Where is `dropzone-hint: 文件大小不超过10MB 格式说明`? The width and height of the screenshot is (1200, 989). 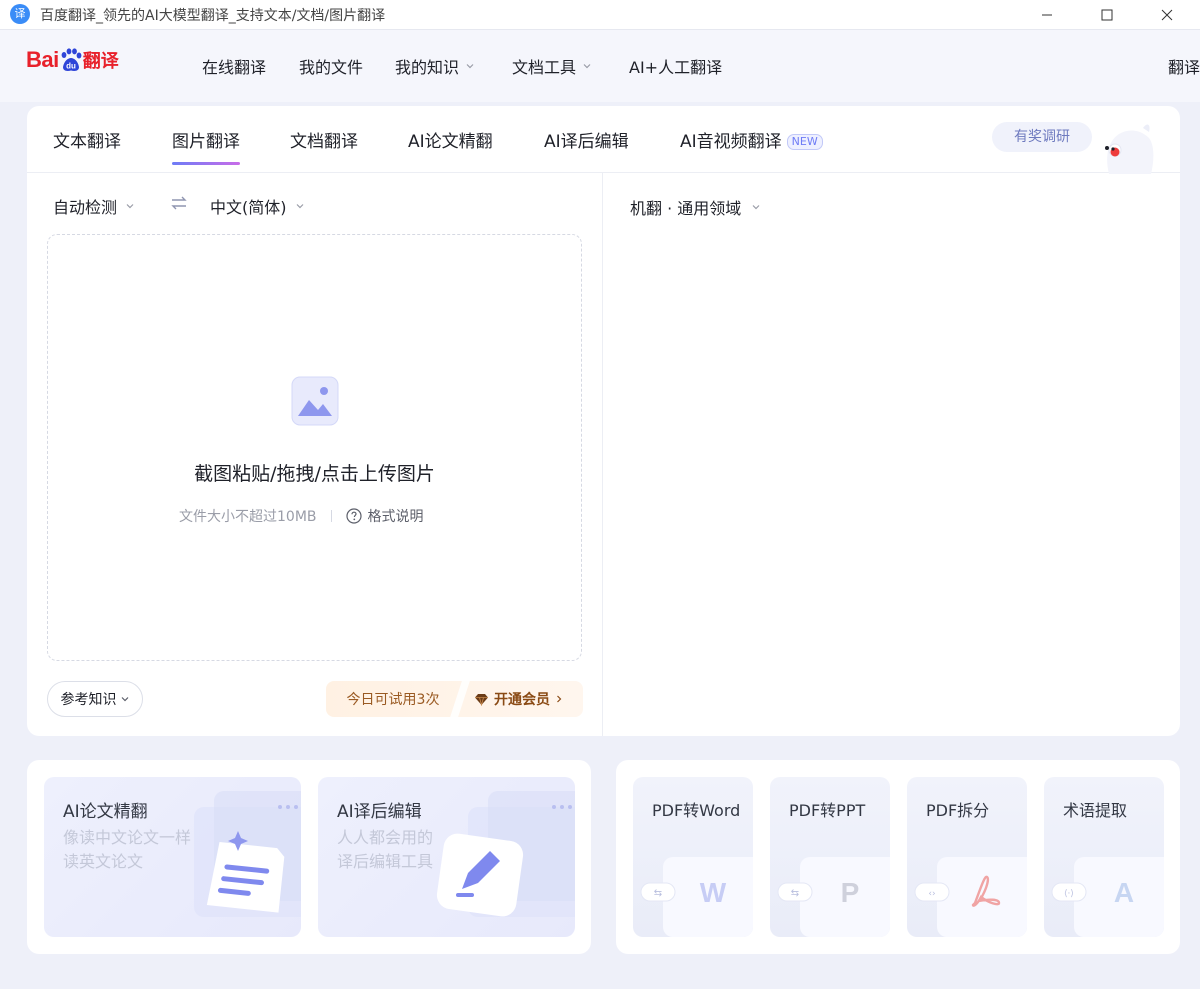 dropzone-hint: 文件大小不超过10MB 格式说明 is located at coordinates (301, 516).